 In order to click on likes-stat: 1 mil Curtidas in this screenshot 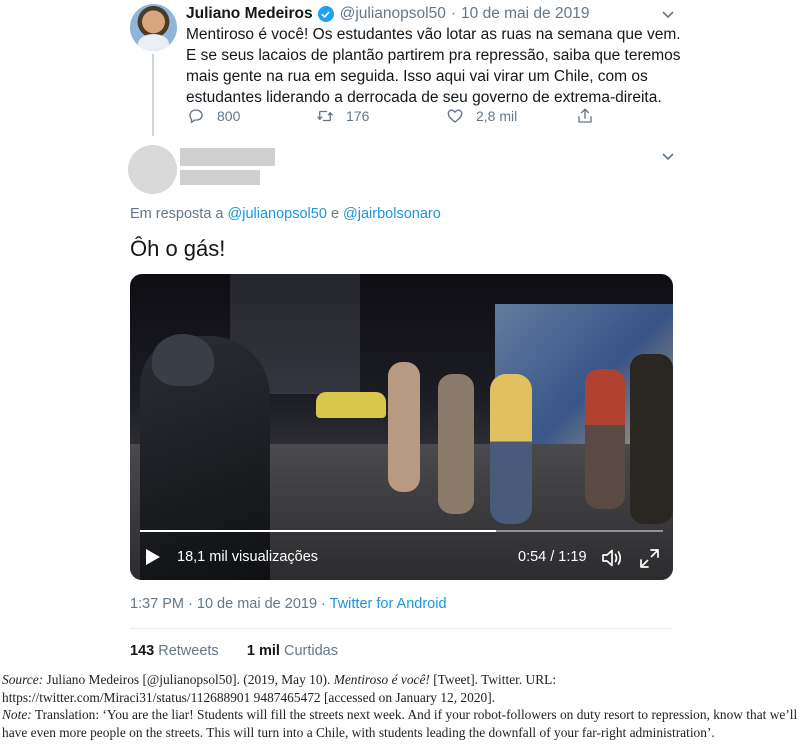, I will do `click(292, 651)`.